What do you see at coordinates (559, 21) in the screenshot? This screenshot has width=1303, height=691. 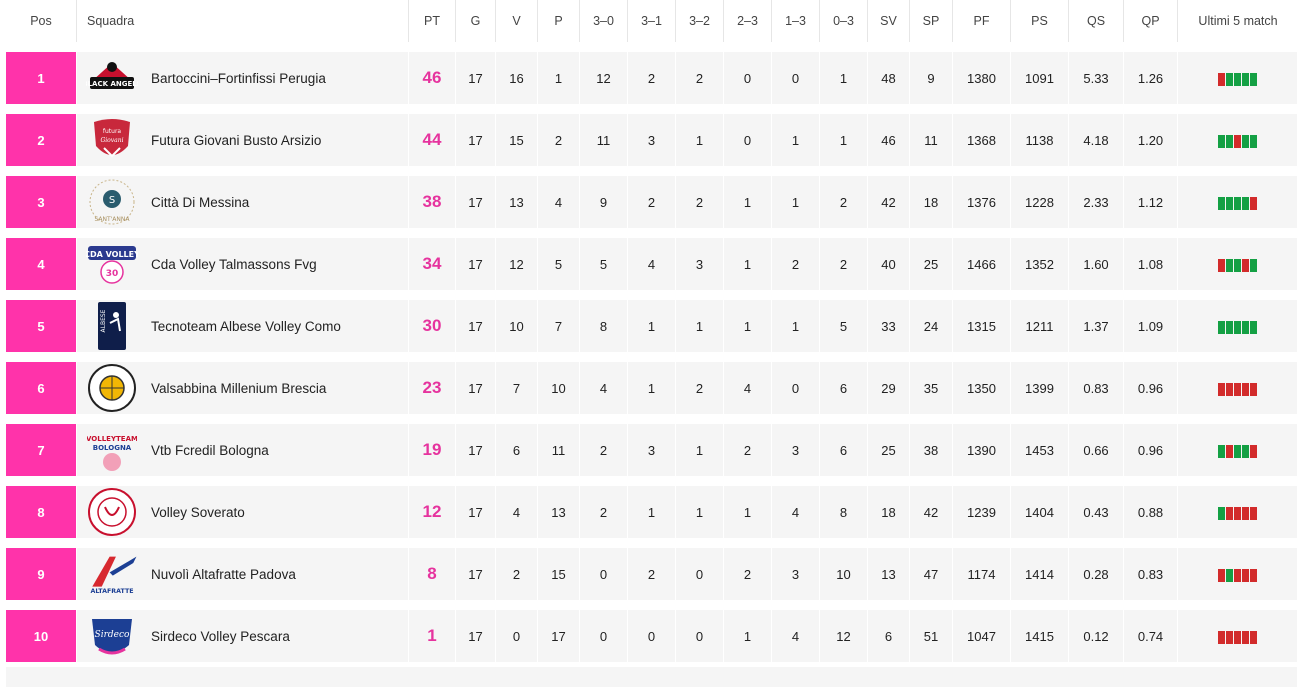 I see `header-p: P` at bounding box center [559, 21].